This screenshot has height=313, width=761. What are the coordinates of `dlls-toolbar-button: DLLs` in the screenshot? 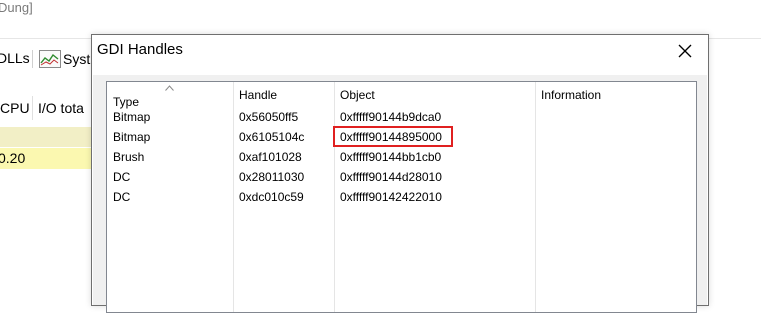 It's located at (15, 58).